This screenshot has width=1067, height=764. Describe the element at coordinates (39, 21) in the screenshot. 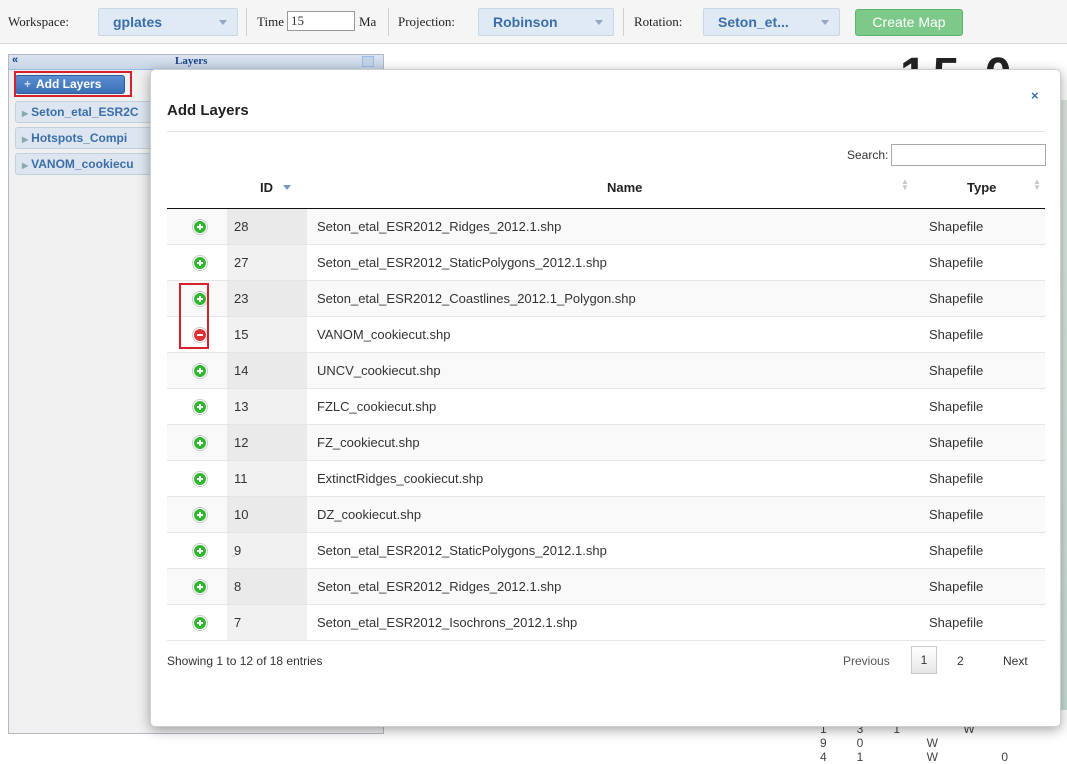

I see `workspace-label: Workspace:` at that location.